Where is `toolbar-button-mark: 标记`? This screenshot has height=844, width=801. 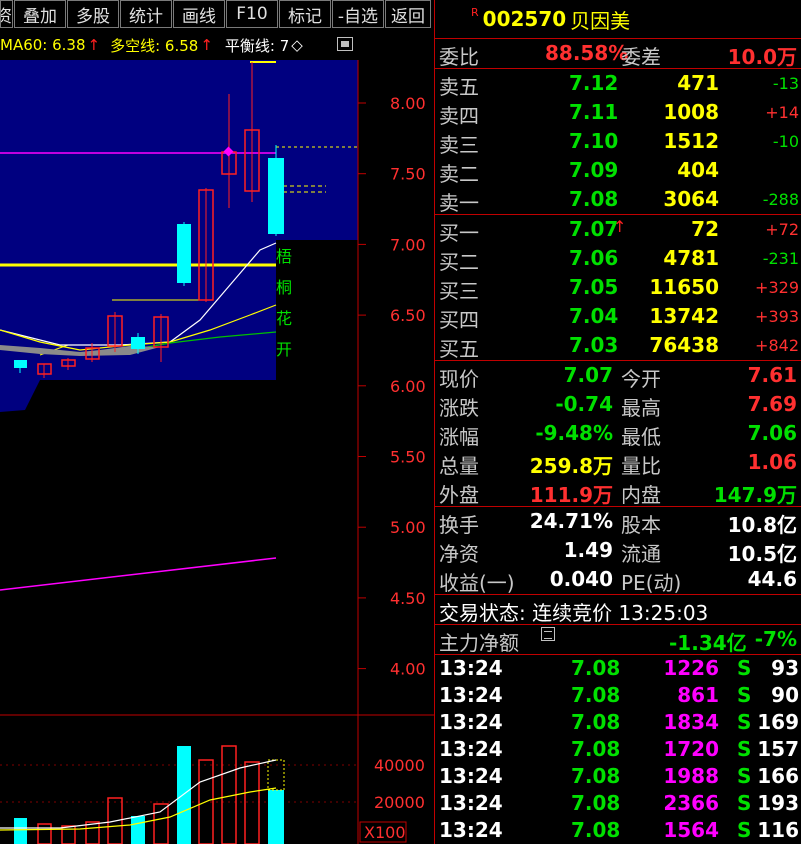 toolbar-button-mark: 标记 is located at coordinates (305, 14).